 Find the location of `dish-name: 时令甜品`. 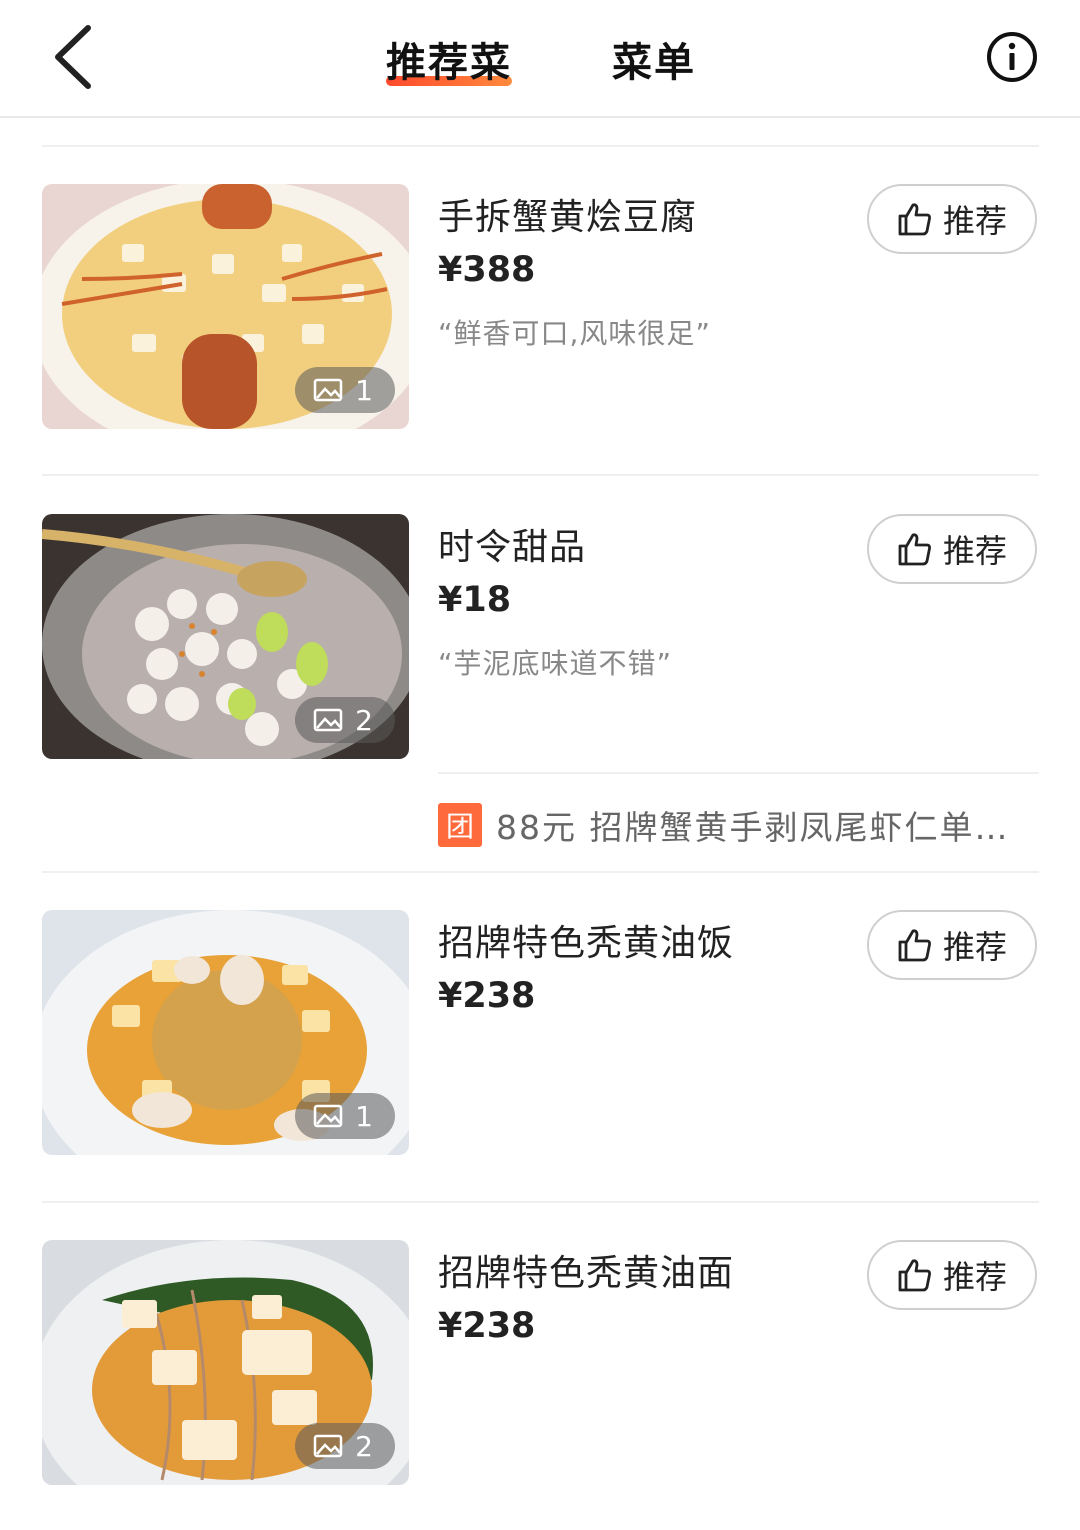

dish-name: 时令甜品 is located at coordinates (512, 547).